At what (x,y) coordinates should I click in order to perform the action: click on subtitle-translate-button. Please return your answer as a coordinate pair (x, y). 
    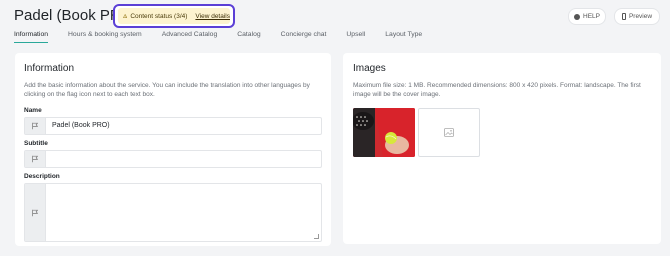
    Looking at the image, I should click on (35, 159).